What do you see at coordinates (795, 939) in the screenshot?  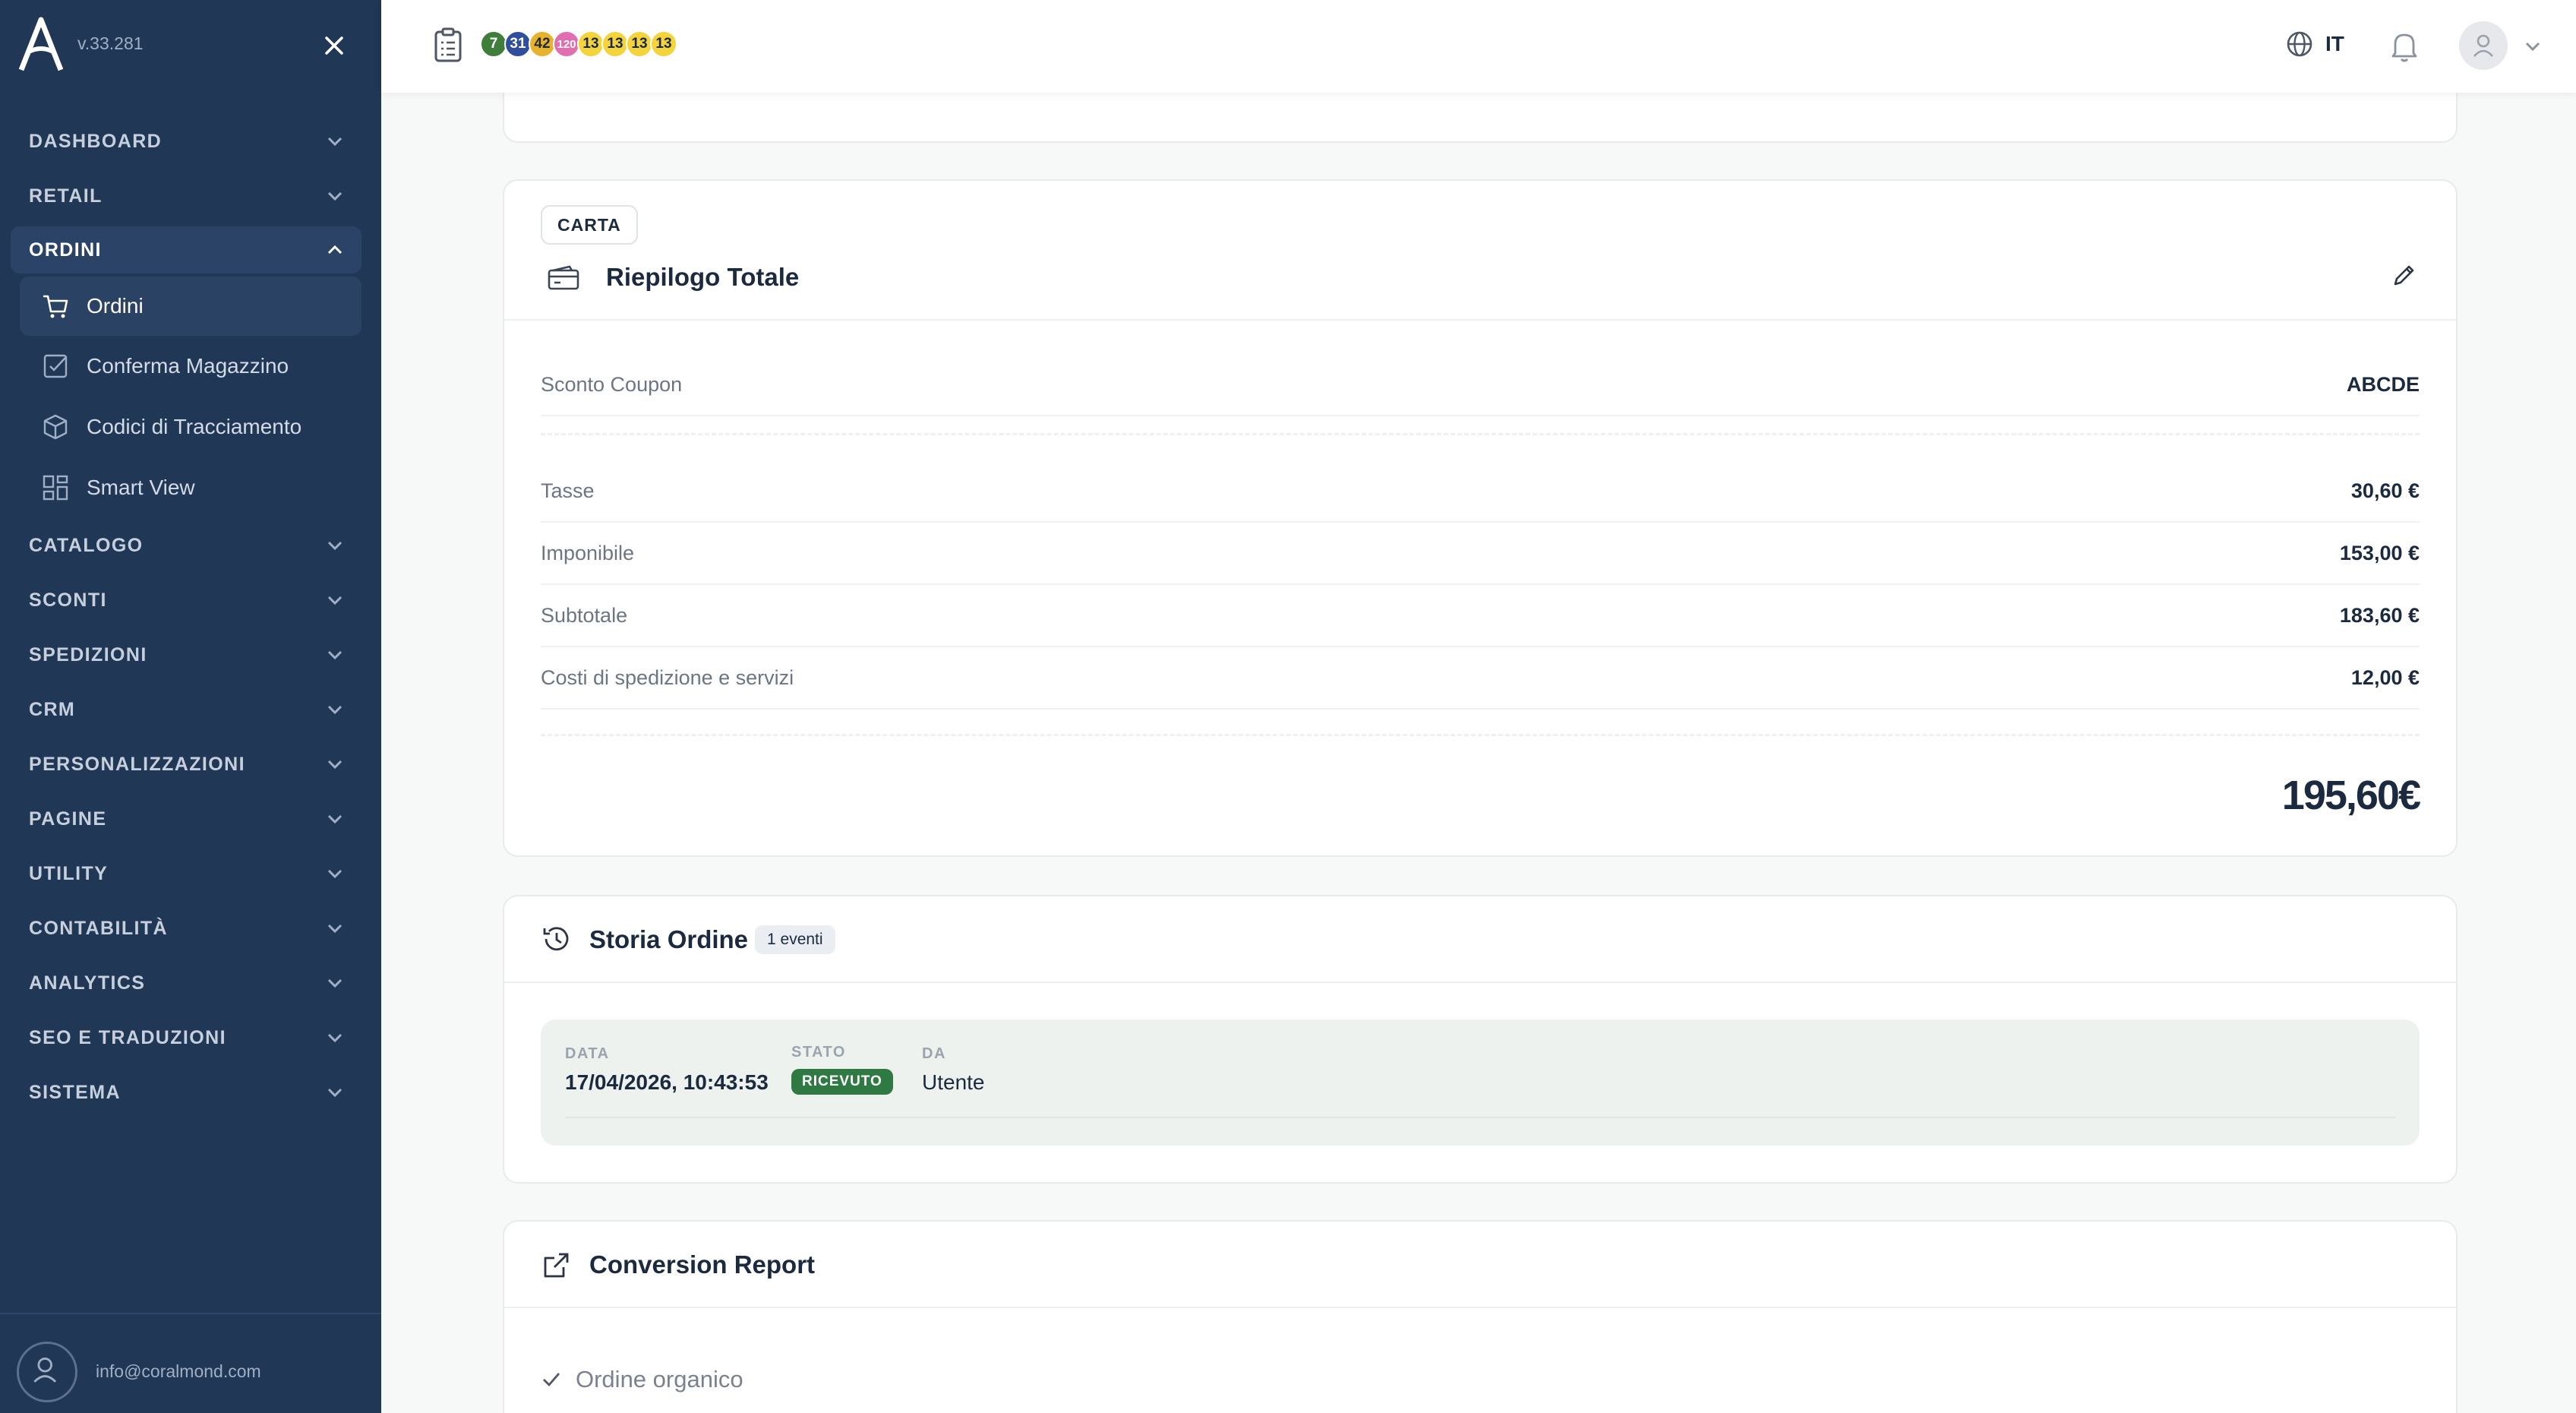 I see `event-count-badge: 1 eventi` at bounding box center [795, 939].